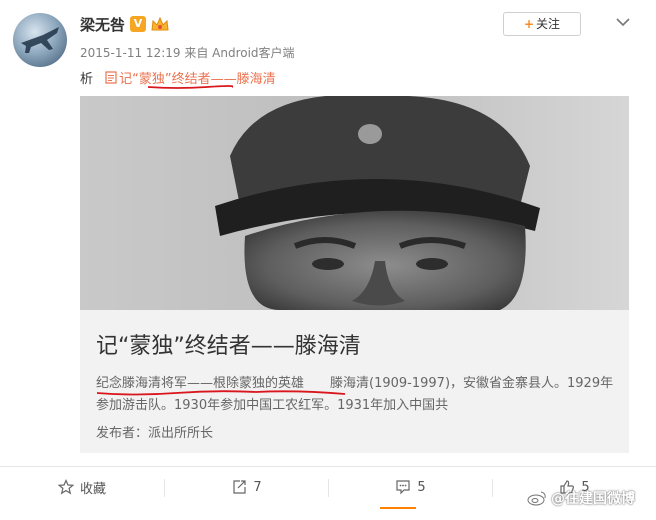 This screenshot has width=656, height=520. I want to click on star-icon, so click(65, 487).